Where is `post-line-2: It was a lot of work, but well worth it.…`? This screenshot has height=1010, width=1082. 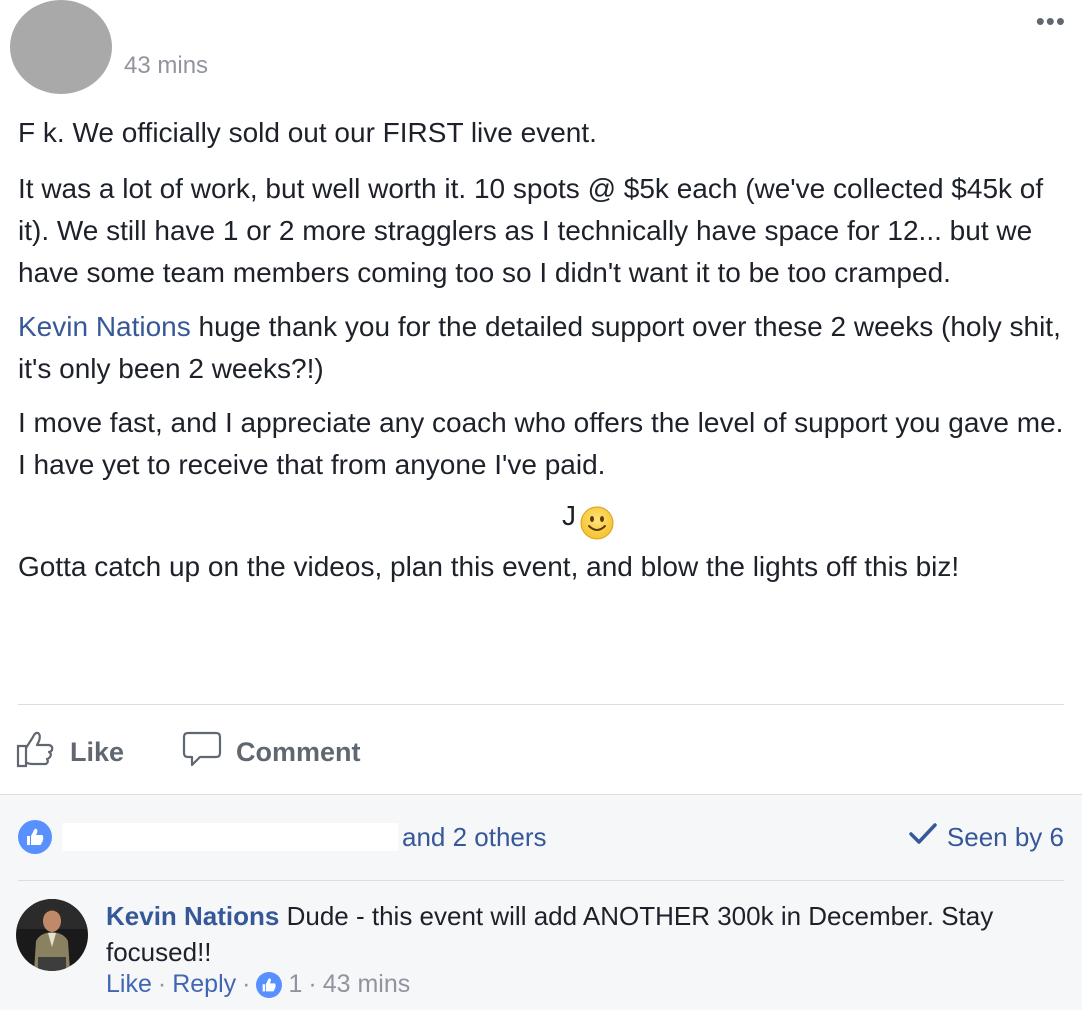
post-line-2: It was a lot of work, but well worth it.… is located at coordinates (531, 230).